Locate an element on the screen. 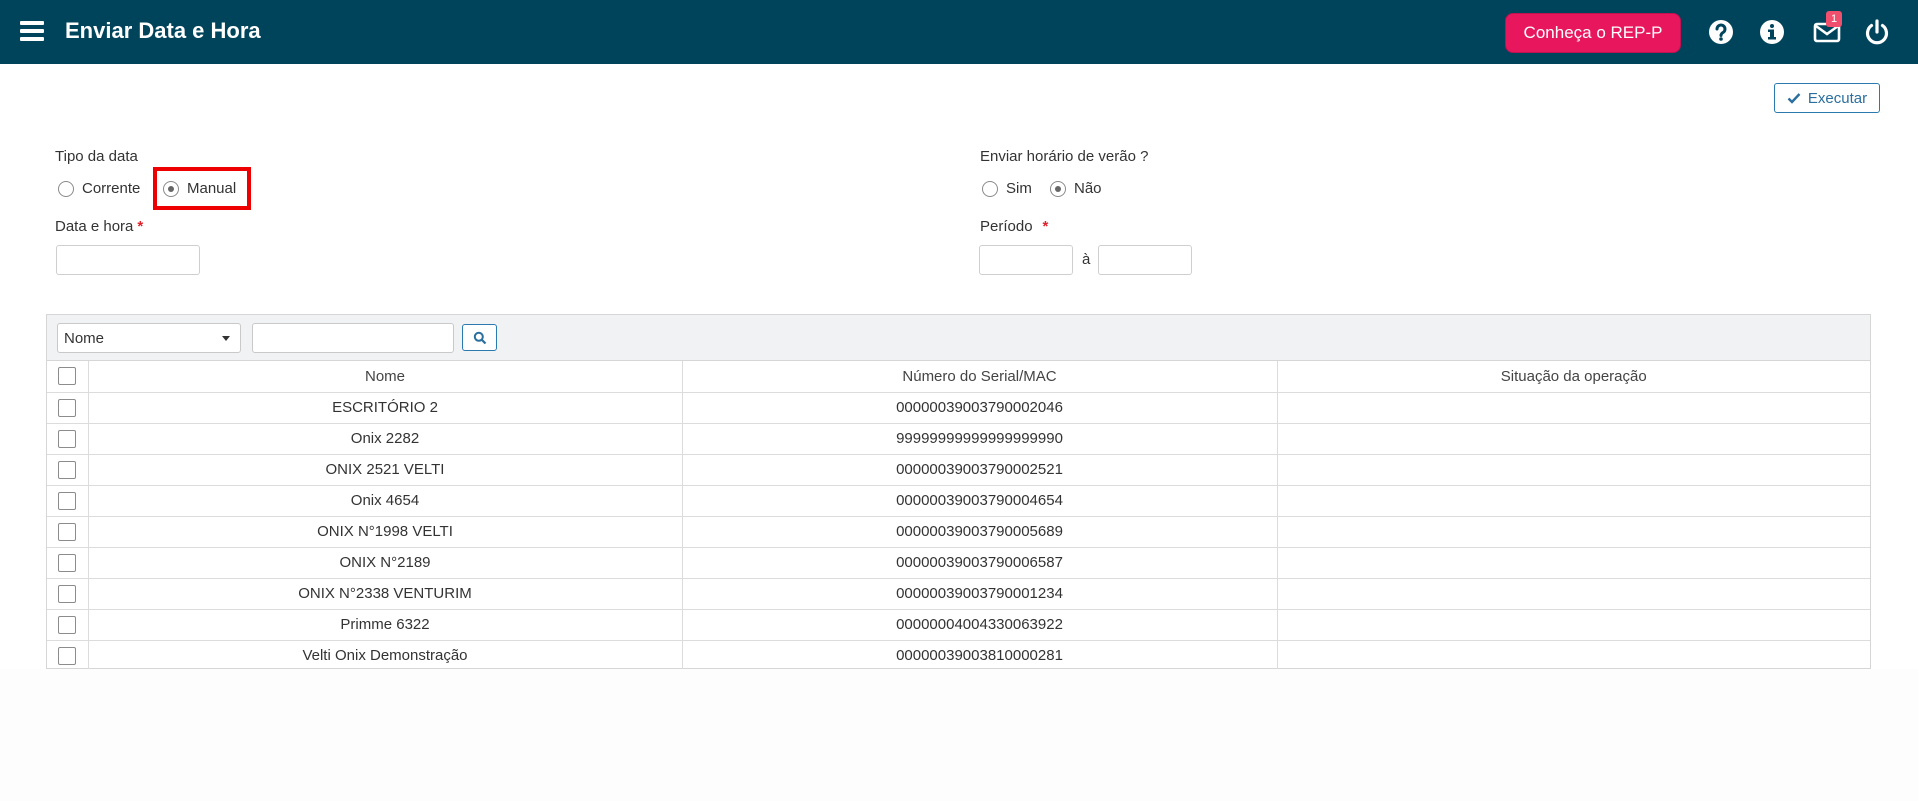 This screenshot has height=801, width=1918. filter-field-select: Nome is located at coordinates (149, 338).